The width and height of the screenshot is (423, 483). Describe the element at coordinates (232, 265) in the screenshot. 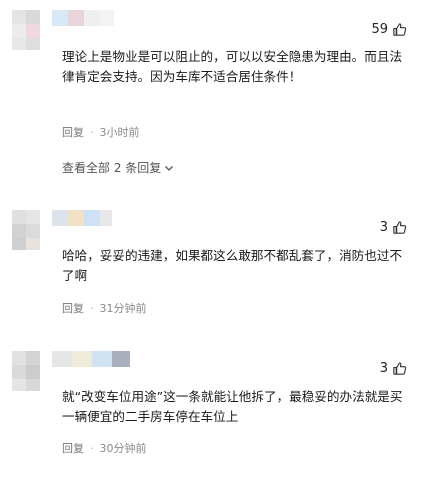

I see `comment-text: 哈哈，妥妥的违建，如果都这么敢那不都乱套了，消防也过不了啊` at that location.